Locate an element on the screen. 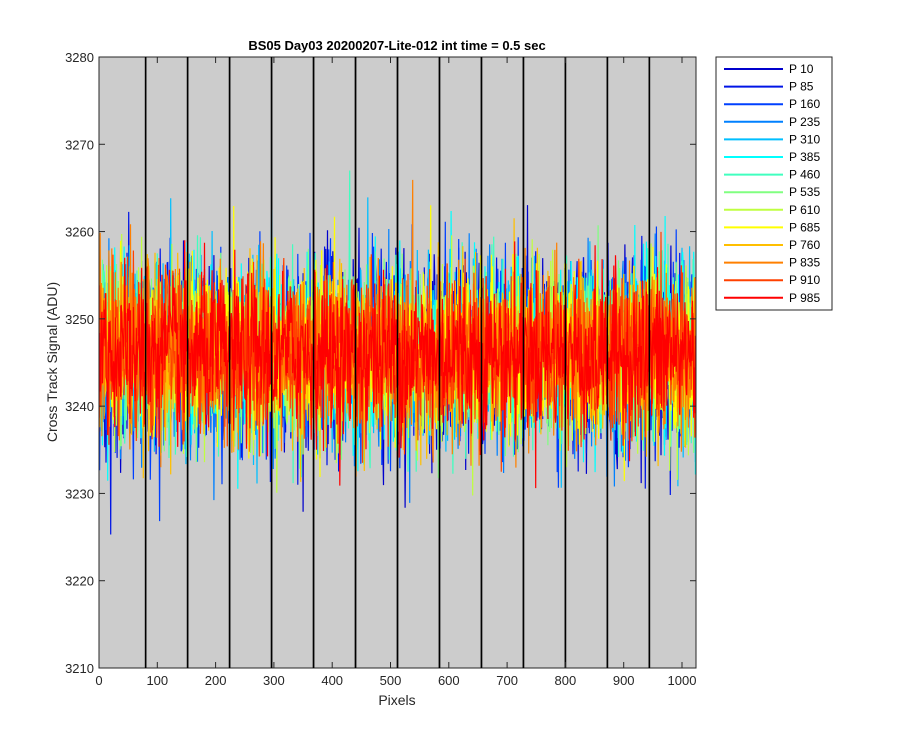  legend-entry-label: P 385 is located at coordinates (804, 157).